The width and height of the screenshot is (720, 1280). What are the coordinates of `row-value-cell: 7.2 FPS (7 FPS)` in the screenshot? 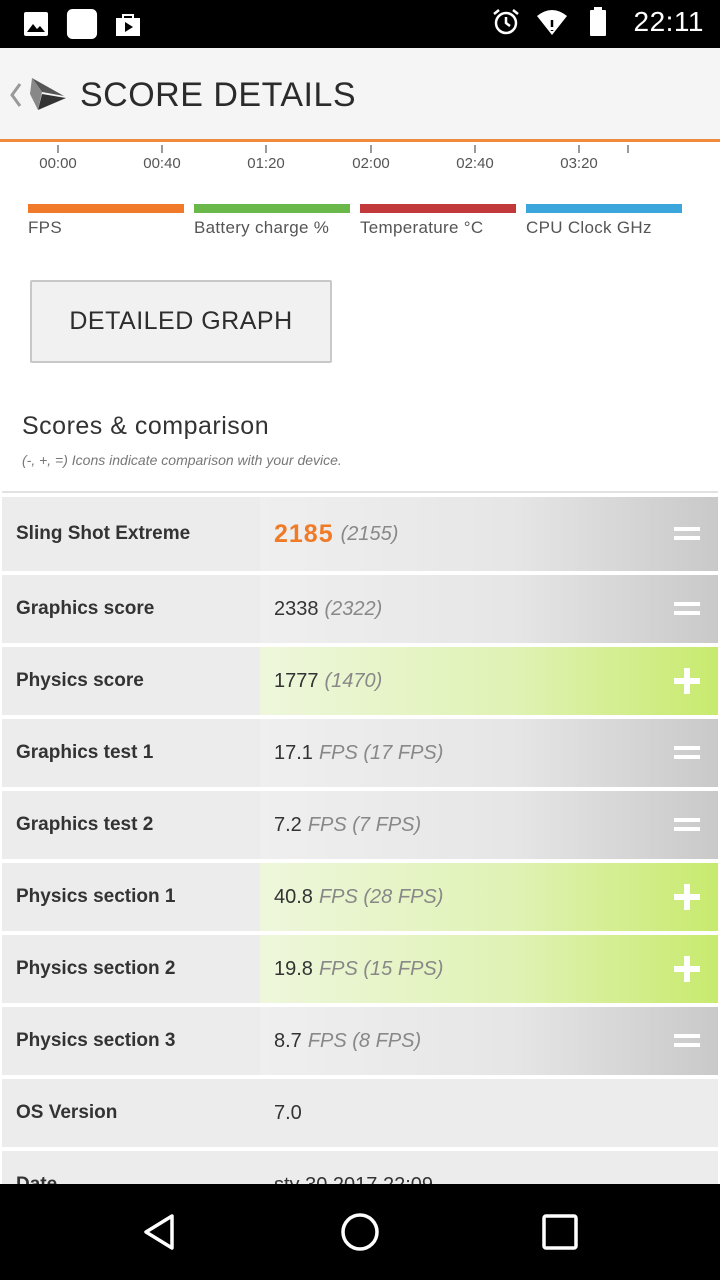 It's located at (489, 825).